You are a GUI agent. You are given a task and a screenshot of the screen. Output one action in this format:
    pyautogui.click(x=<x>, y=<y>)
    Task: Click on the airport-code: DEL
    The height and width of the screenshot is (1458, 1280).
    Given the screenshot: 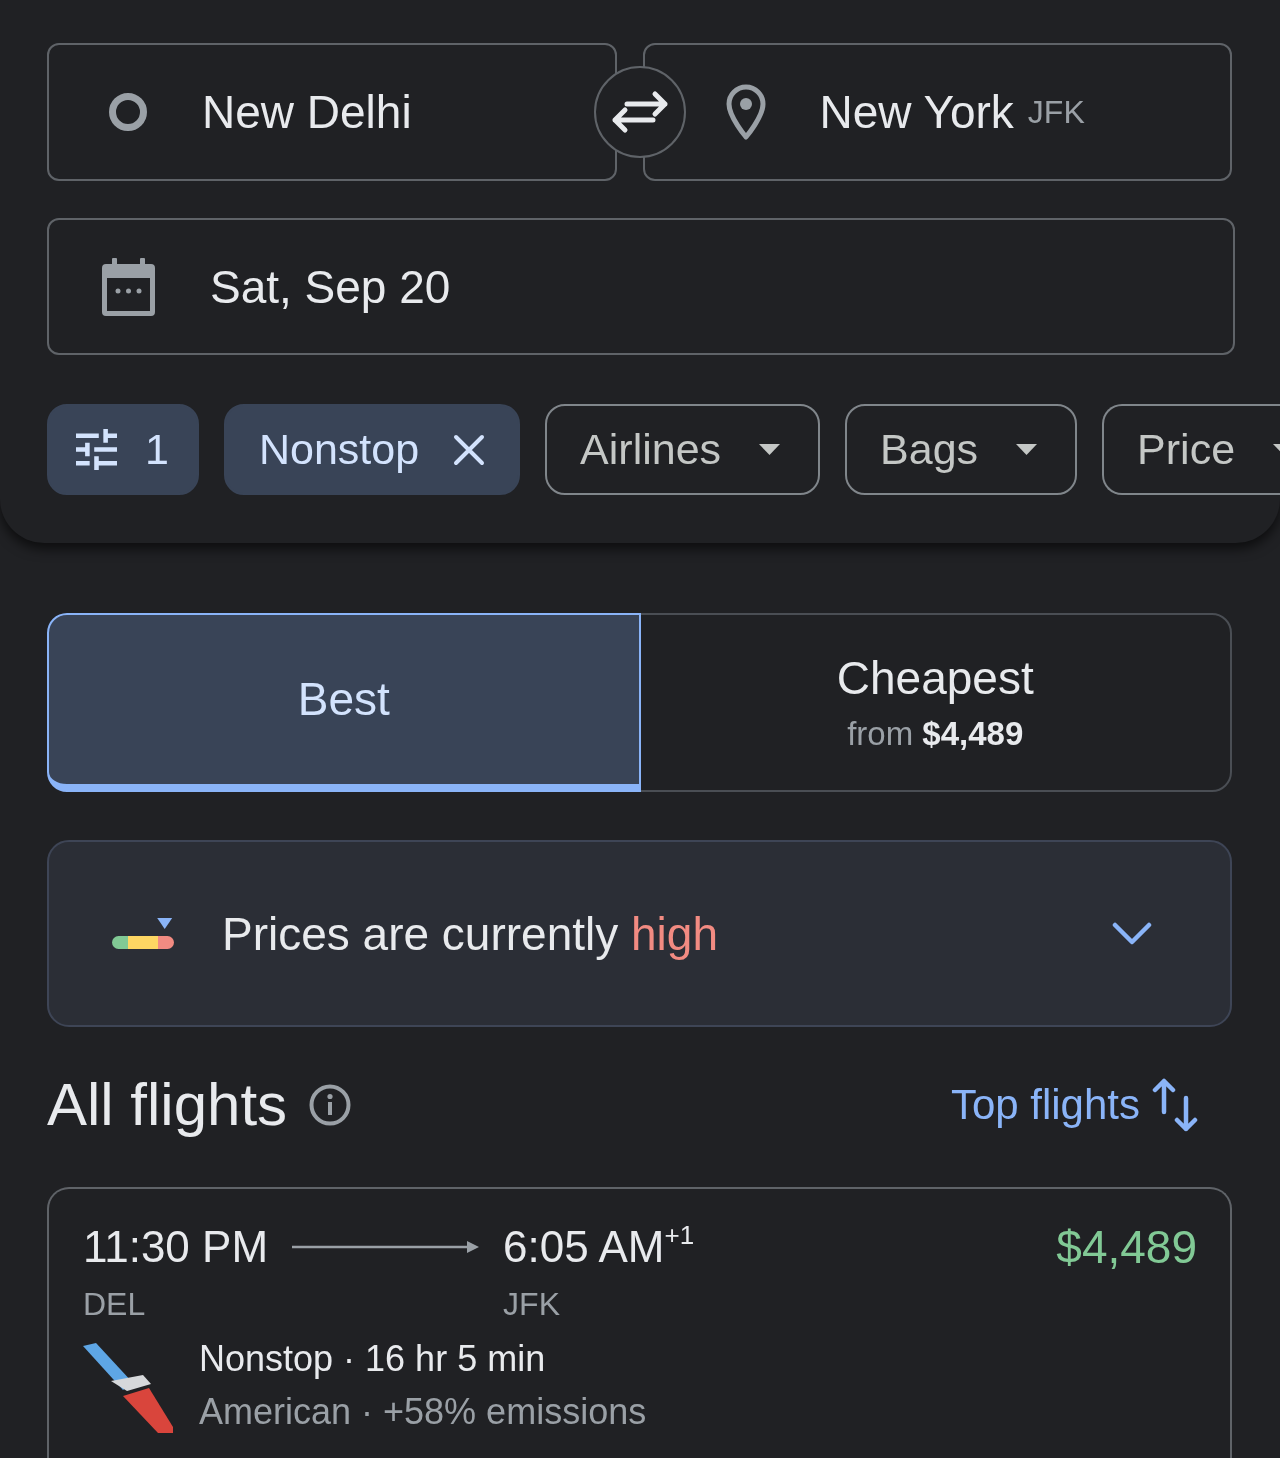 What is the action you would take?
    pyautogui.click(x=114, y=1304)
    